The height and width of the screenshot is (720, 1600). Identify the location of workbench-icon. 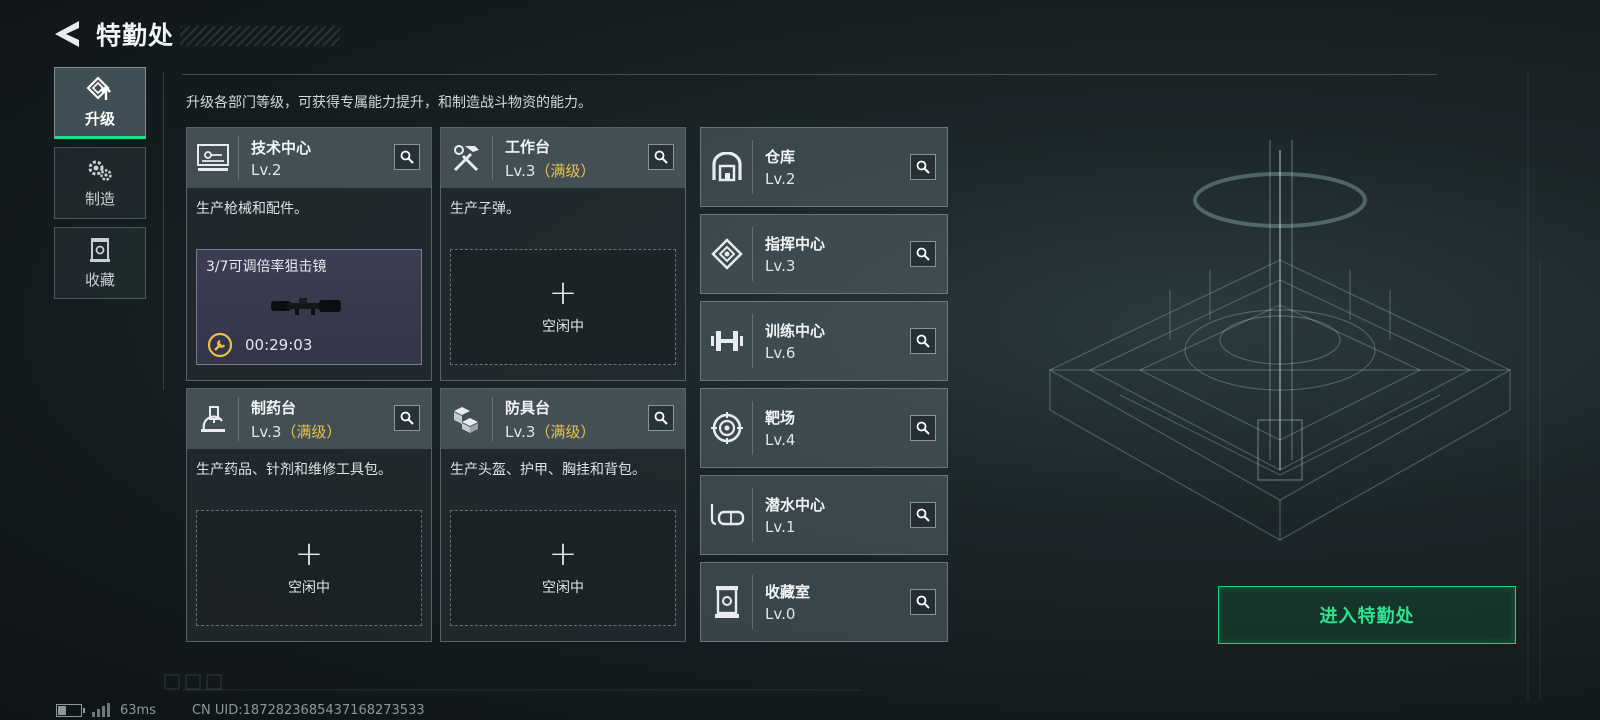
(466, 158).